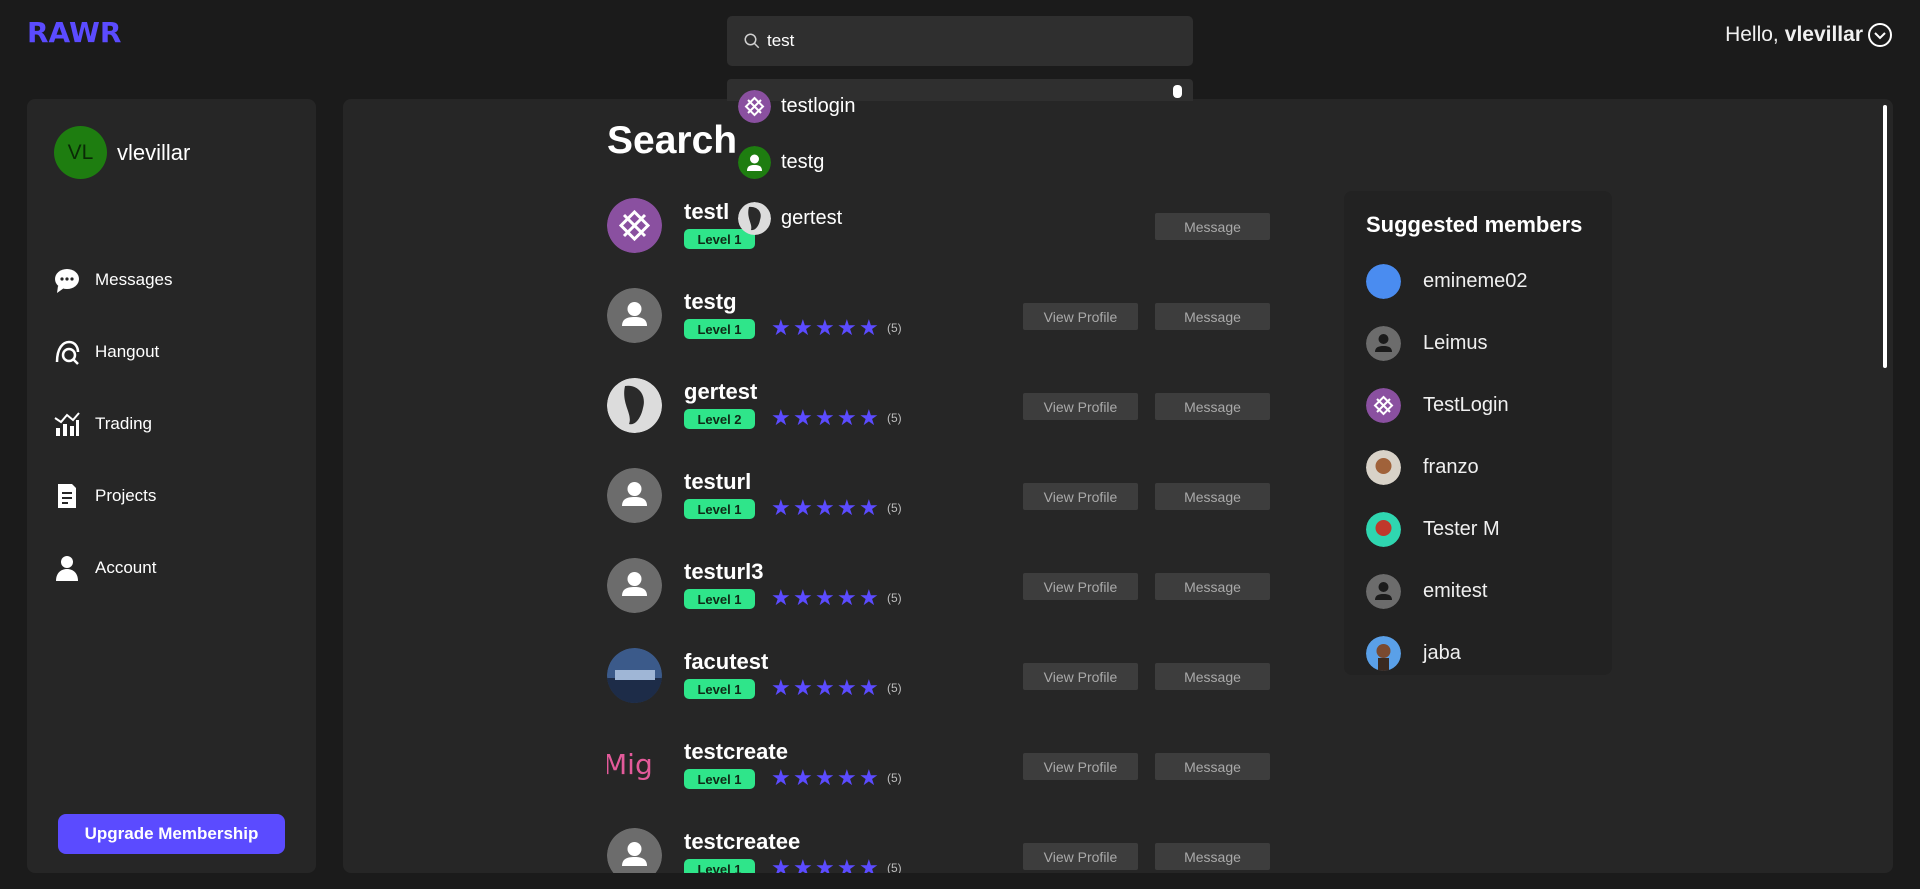  What do you see at coordinates (112, 352) in the screenshot?
I see `sidebar-item-hangout: Hangout` at bounding box center [112, 352].